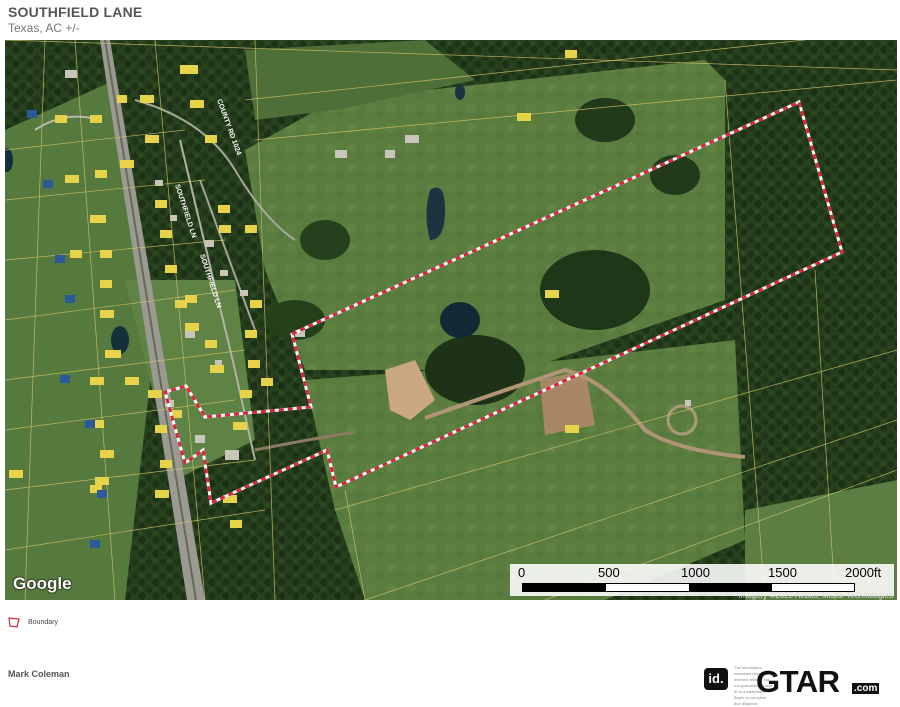  I want to click on trees-north2, so click(675, 175).